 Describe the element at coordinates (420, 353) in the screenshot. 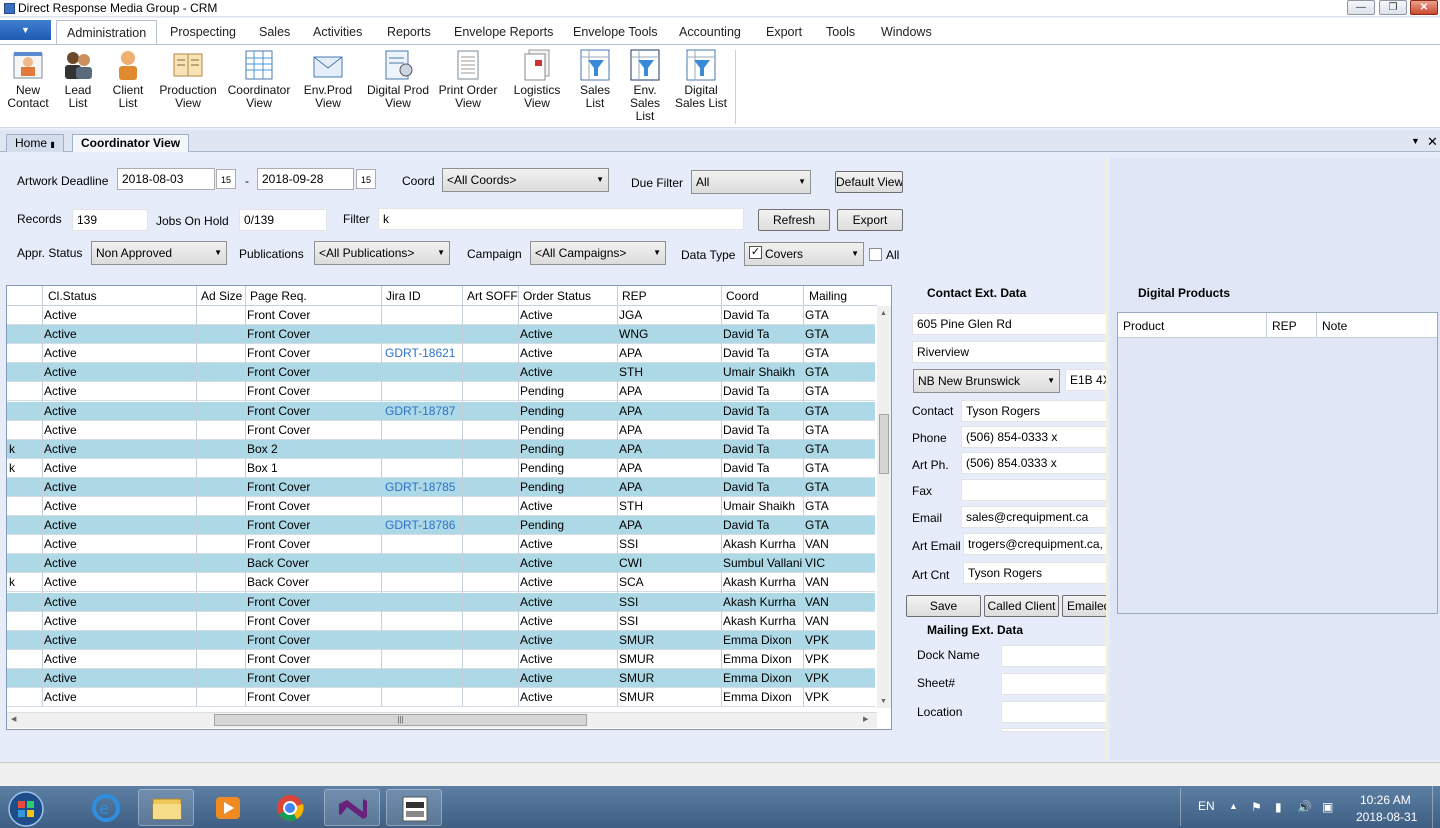

I see `cell-jira-id: GDRT-18621` at that location.